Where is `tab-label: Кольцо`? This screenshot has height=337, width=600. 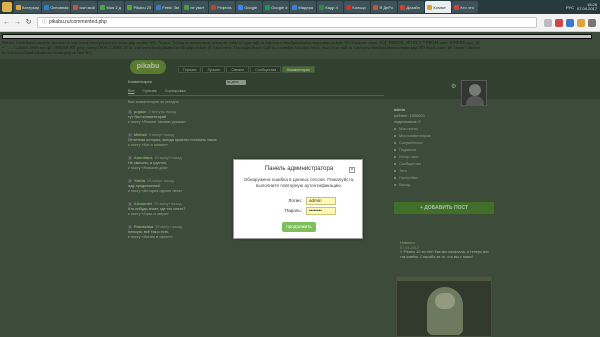
tab-label: Кольцо is located at coordinates (359, 7).